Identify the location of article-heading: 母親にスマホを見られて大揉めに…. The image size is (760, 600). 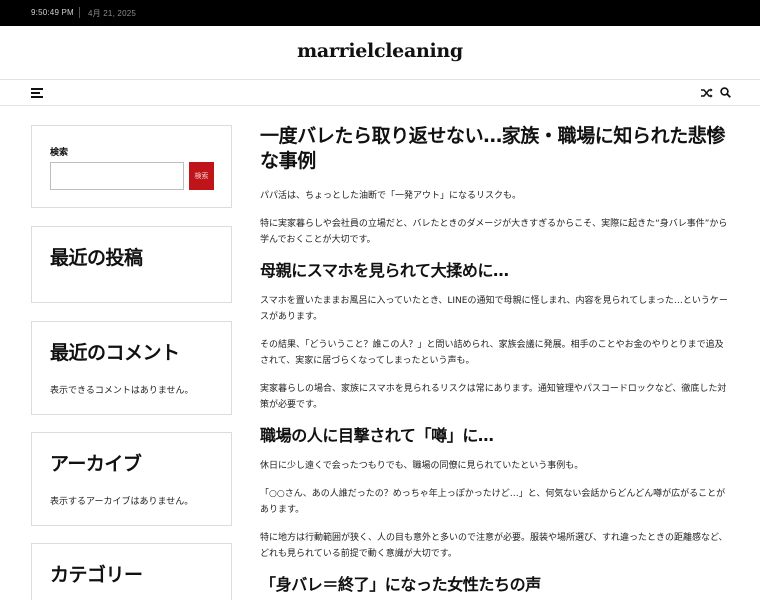
(384, 270).